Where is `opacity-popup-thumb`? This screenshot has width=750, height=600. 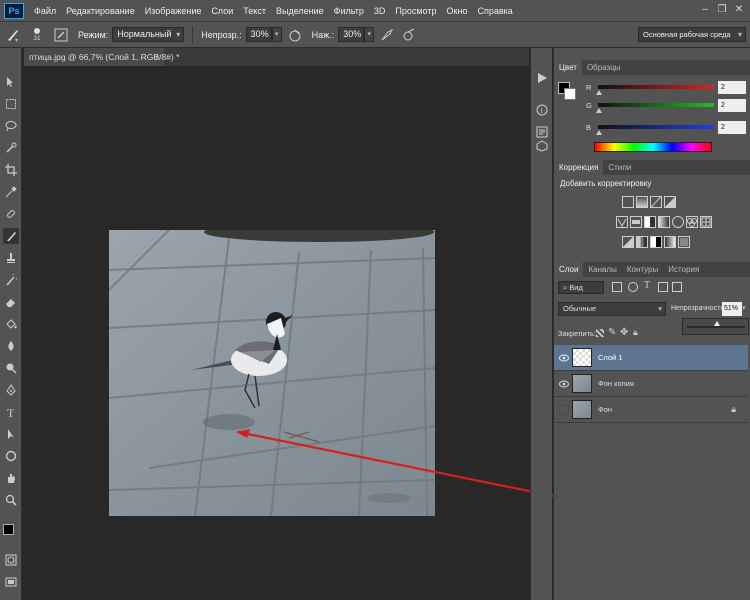
opacity-popup-thumb is located at coordinates (716, 323).